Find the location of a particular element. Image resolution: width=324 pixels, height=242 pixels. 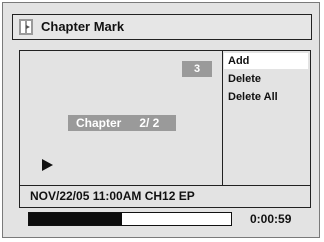

chapter-indicator: Chapter 2/ 2 is located at coordinates (122, 123).